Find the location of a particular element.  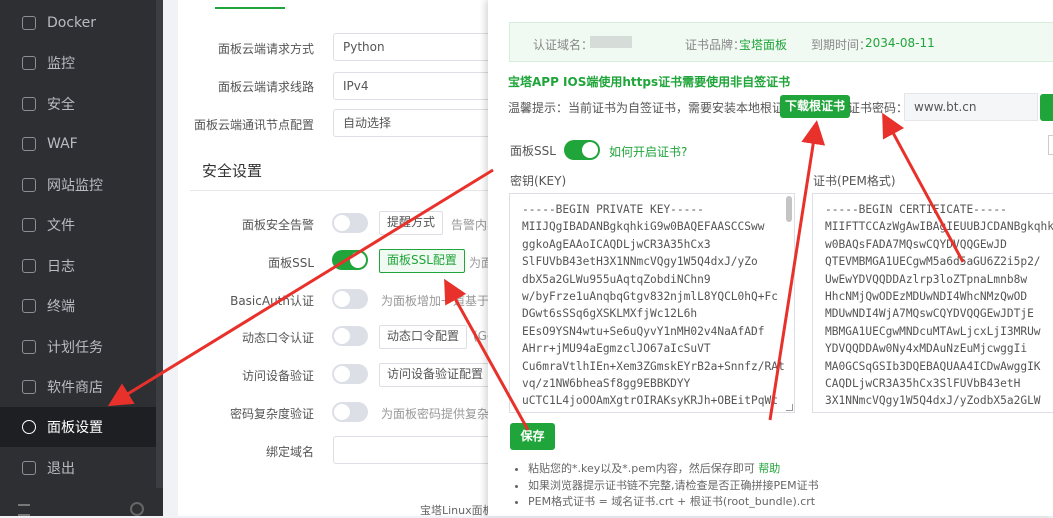

cert-line: 3X1NNmcVQgy1W5Q4dxJ/yZodbX5a2GLW is located at coordinates (933, 401).